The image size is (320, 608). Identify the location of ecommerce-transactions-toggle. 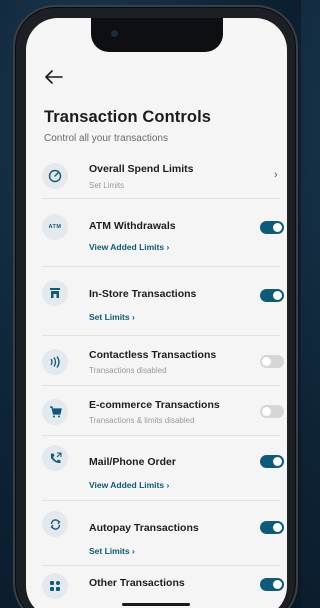
(272, 411).